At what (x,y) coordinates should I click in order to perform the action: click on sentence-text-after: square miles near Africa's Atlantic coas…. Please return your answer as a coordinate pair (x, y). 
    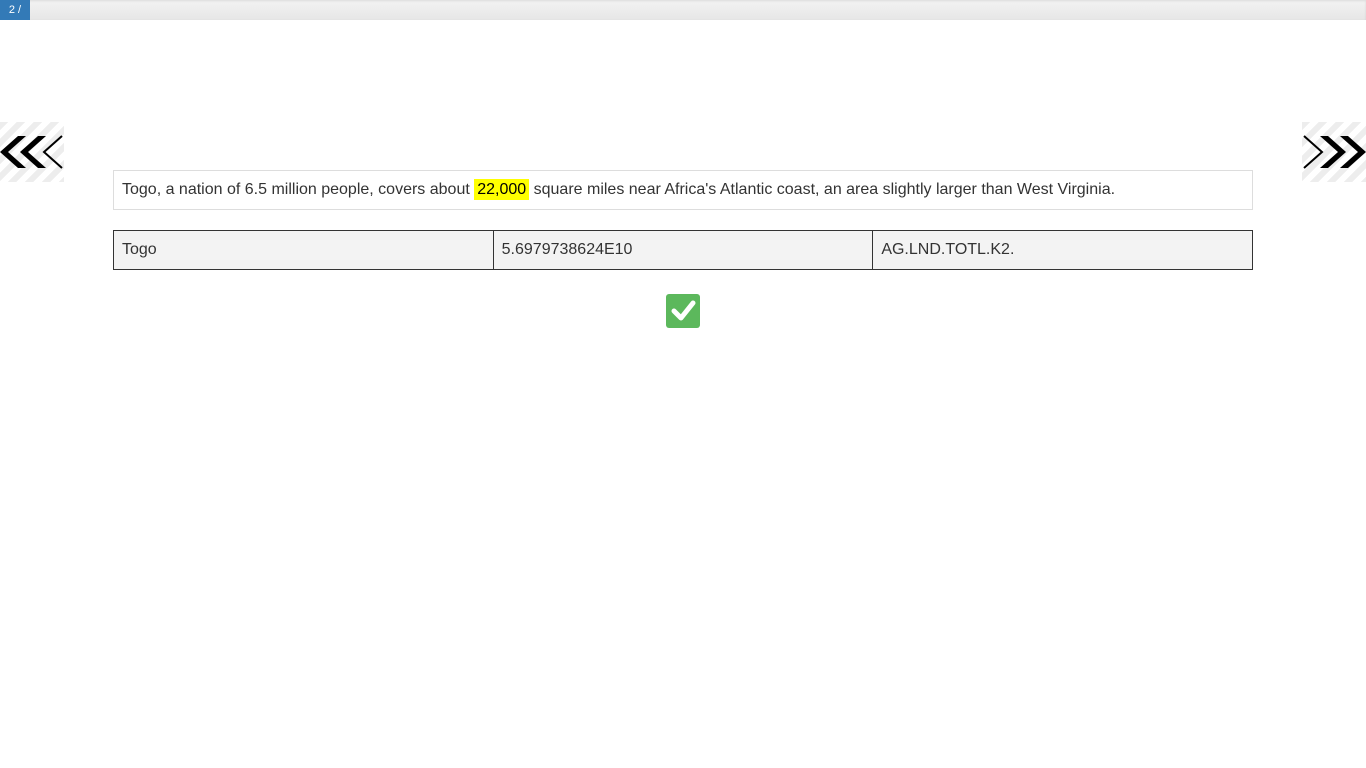
    Looking at the image, I should click on (822, 189).